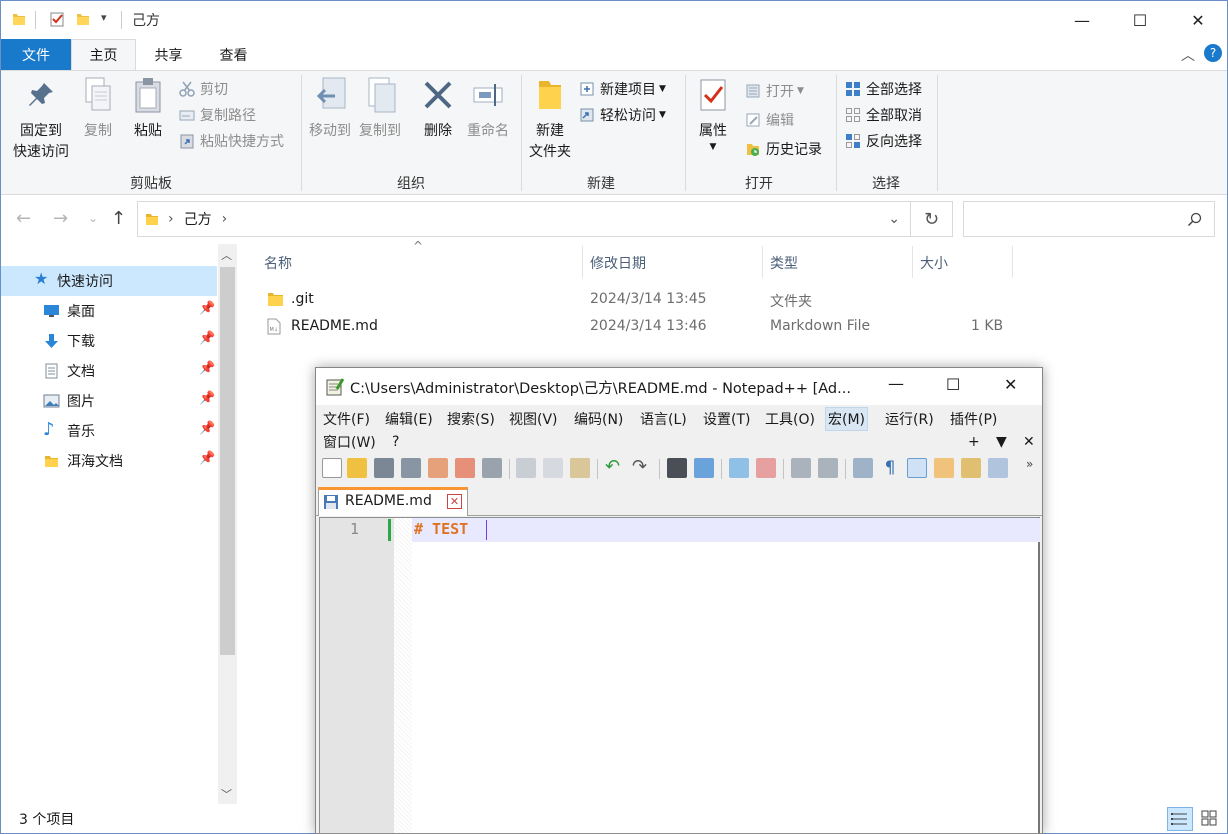  I want to click on scroll-down-chevron-icon: ﹀, so click(226, 794).